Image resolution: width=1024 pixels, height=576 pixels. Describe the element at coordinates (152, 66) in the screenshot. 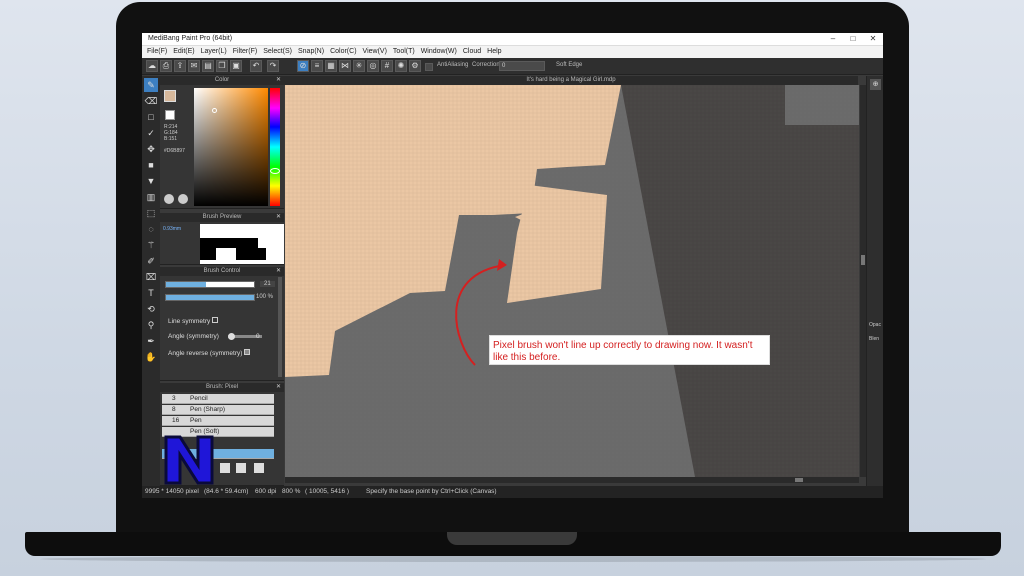

I see `cloud-icon: ☁` at that location.